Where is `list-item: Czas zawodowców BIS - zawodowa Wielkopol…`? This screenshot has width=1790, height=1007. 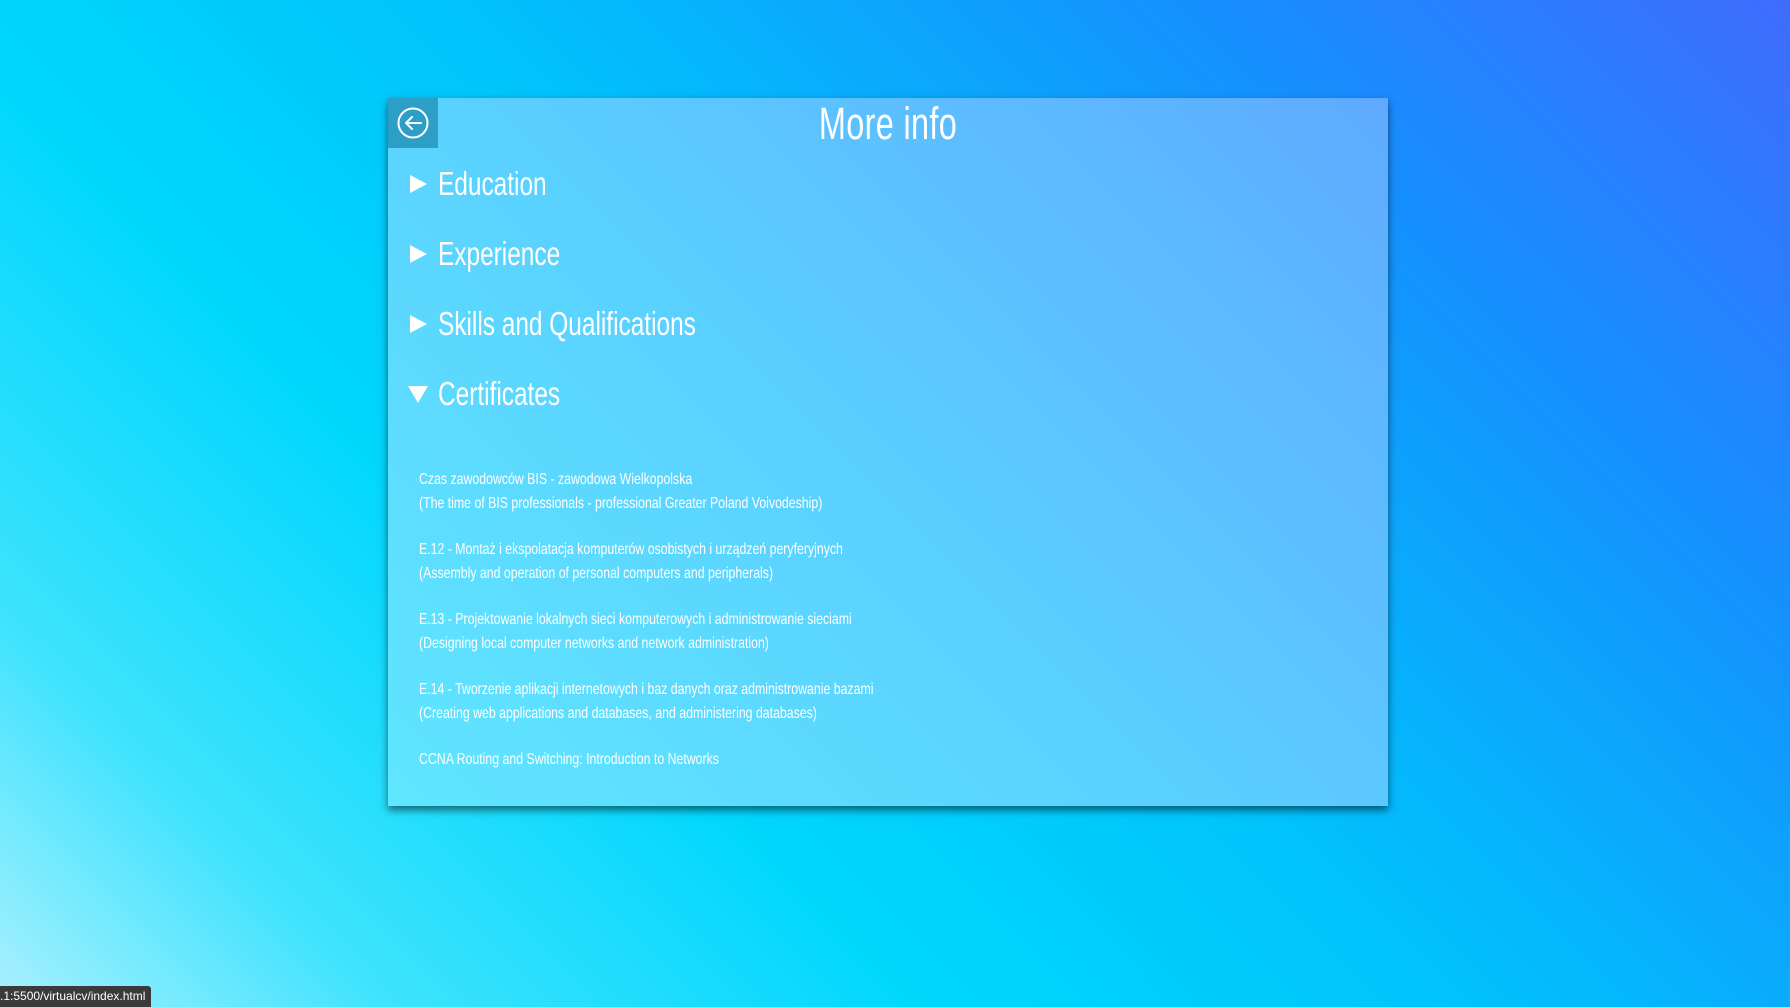
list-item: Czas zawodowców BIS - zawodowa Wielkopol… is located at coordinates (889, 503).